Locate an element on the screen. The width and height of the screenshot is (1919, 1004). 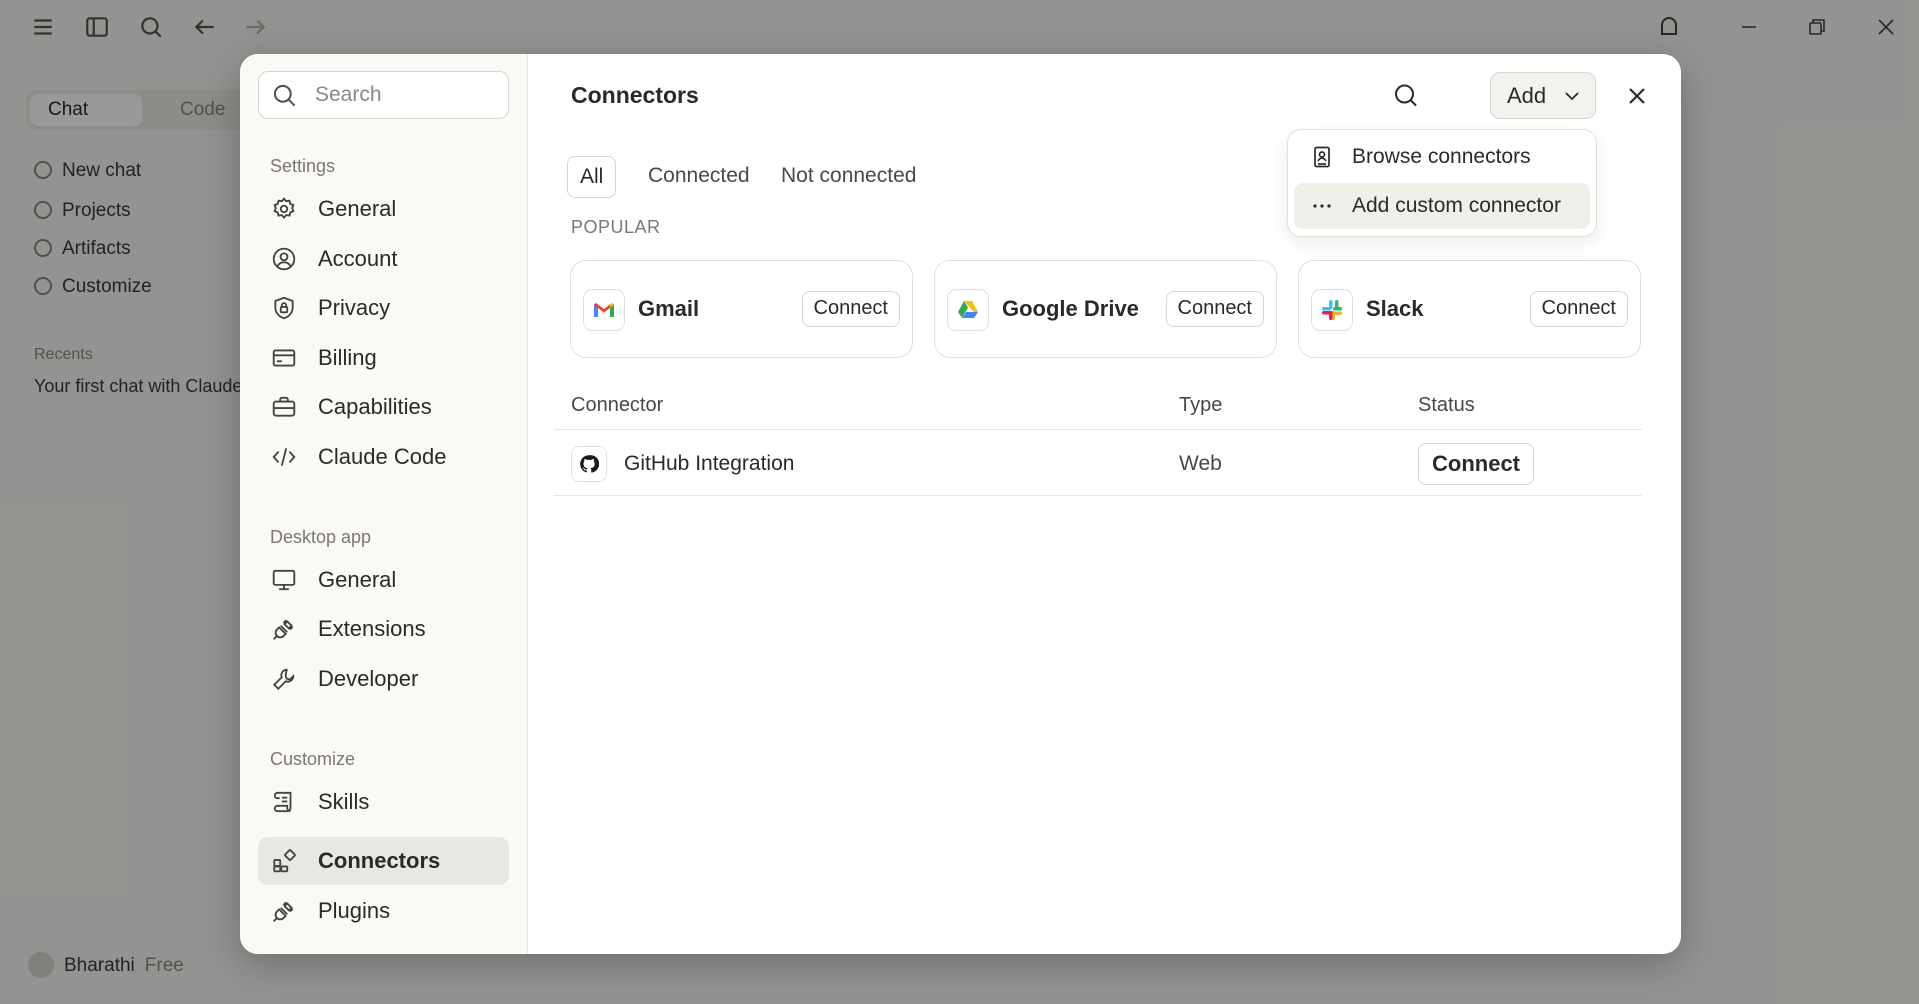
add-button: Add is located at coordinates (1543, 95).